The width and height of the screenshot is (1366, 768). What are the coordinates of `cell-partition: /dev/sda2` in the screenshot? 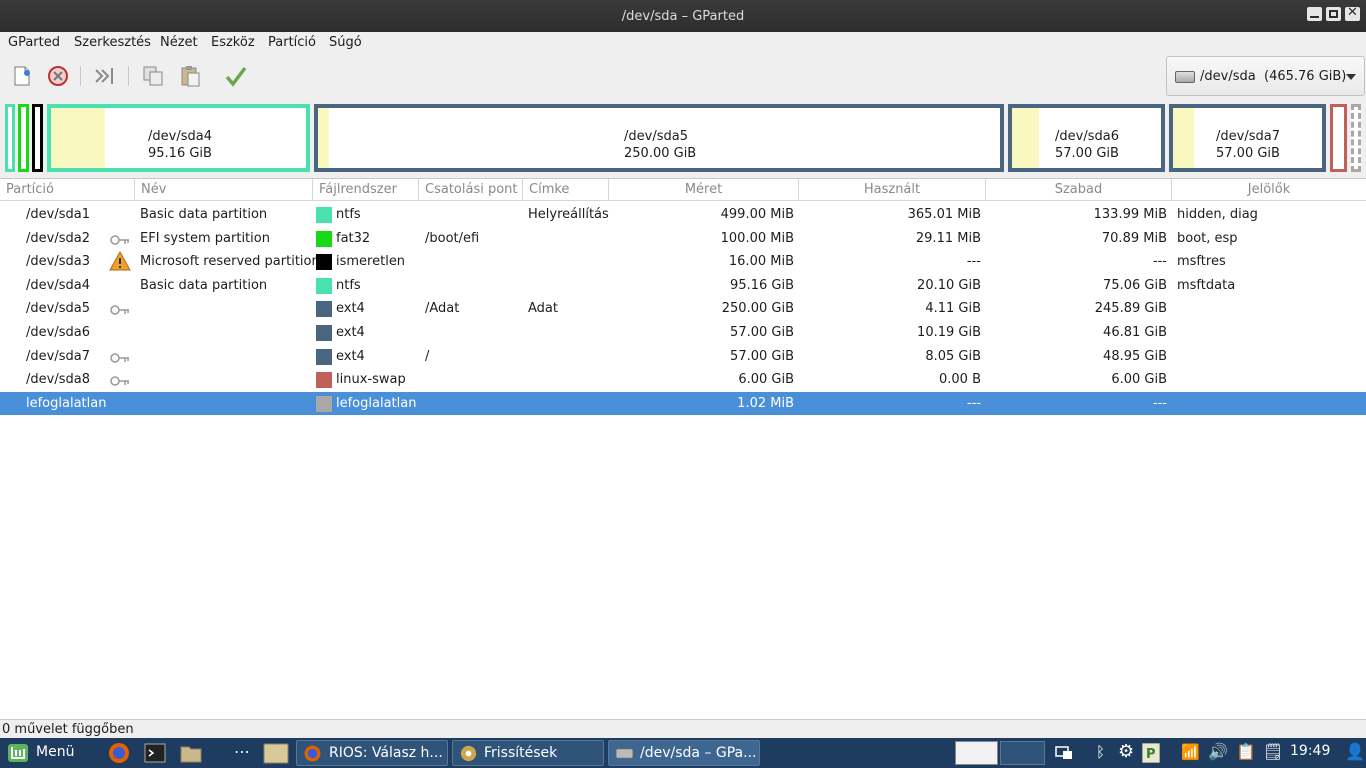 It's located at (58, 238).